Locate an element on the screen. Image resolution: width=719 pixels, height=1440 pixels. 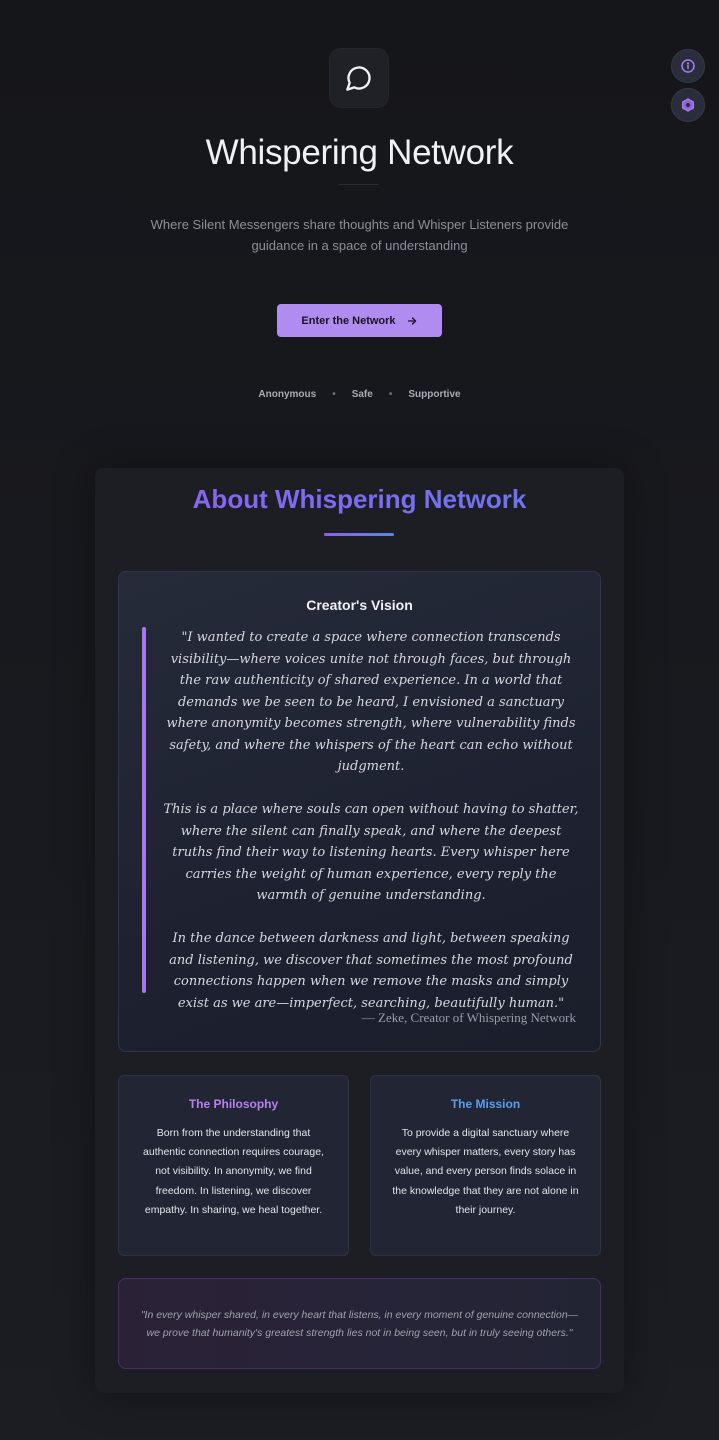
enter-network-label: Enter the Network is located at coordinates (348, 320).